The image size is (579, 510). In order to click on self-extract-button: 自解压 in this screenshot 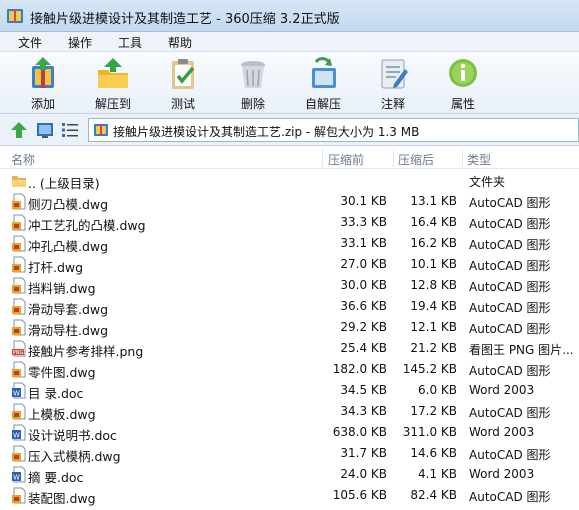, I will do `click(323, 84)`.